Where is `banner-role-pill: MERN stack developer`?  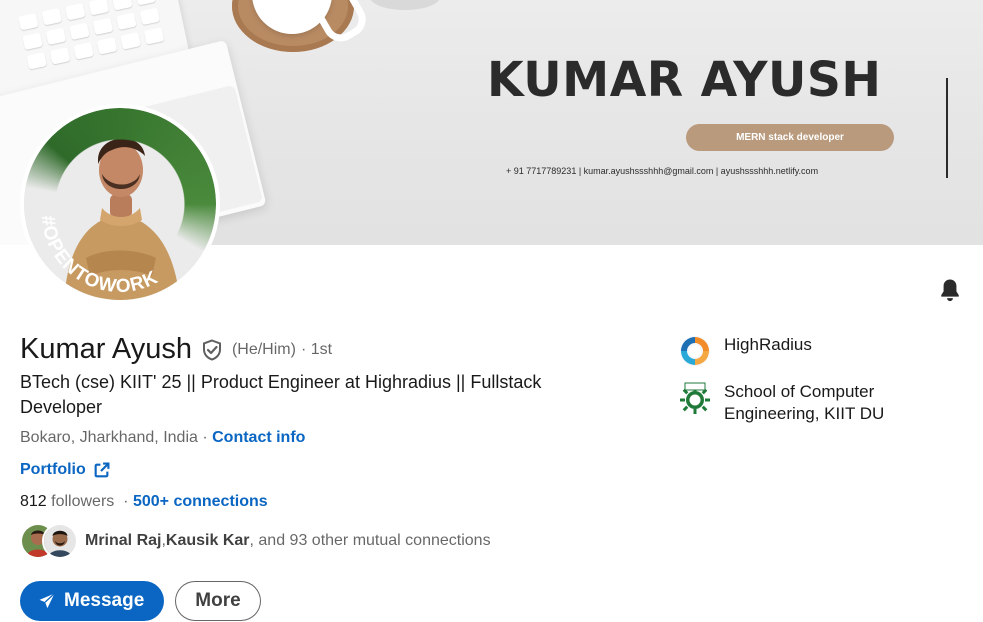 banner-role-pill: MERN stack developer is located at coordinates (790, 137).